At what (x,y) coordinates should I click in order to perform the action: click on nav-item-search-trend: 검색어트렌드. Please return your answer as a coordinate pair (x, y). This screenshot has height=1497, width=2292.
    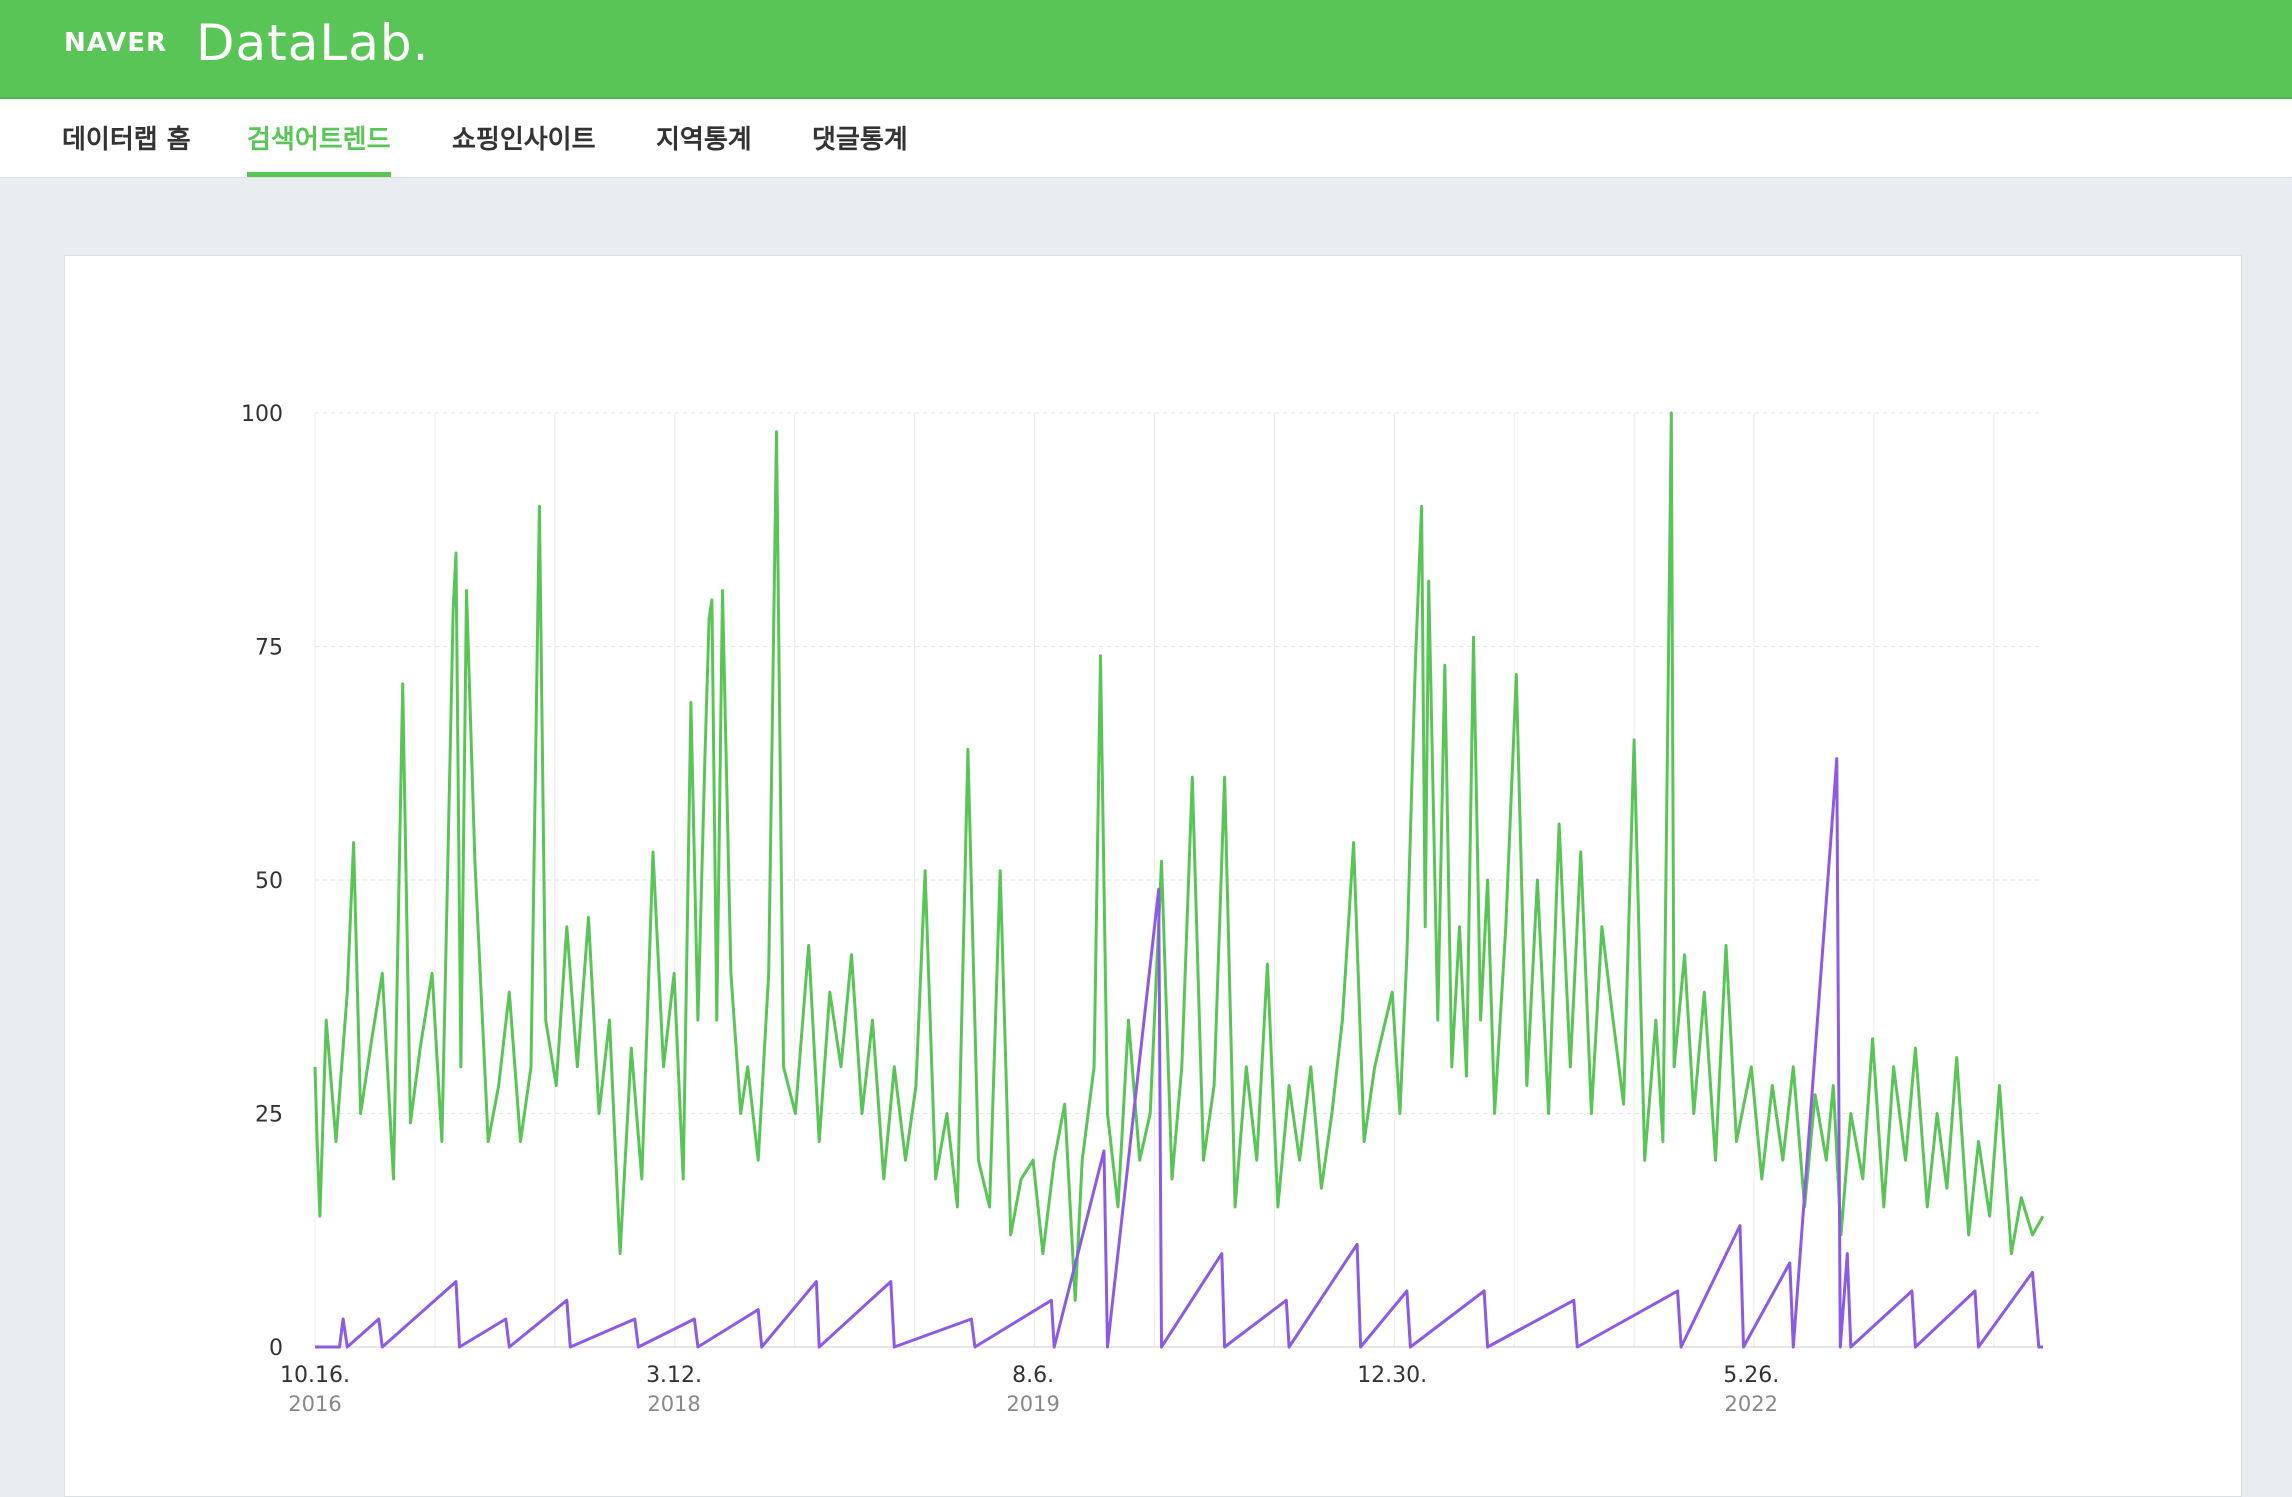
    Looking at the image, I should click on (319, 148).